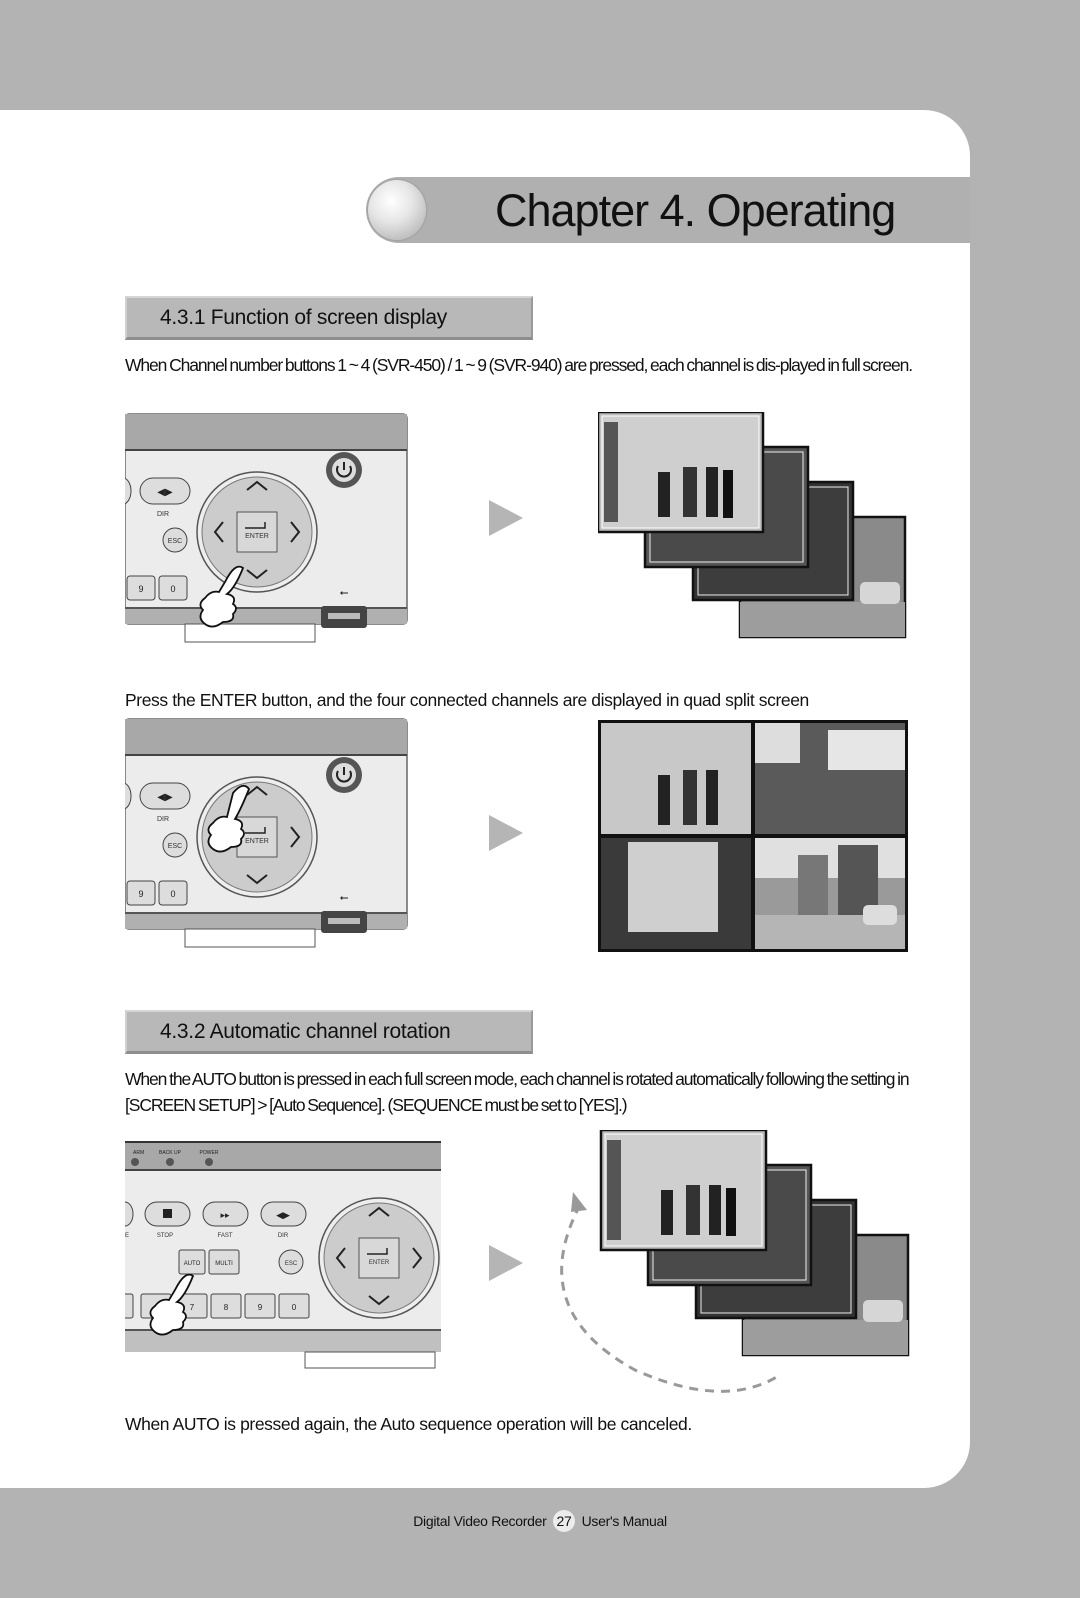 This screenshot has height=1598, width=1080. Describe the element at coordinates (752, 525) in the screenshot. I see `stacked-channel-screens` at that location.